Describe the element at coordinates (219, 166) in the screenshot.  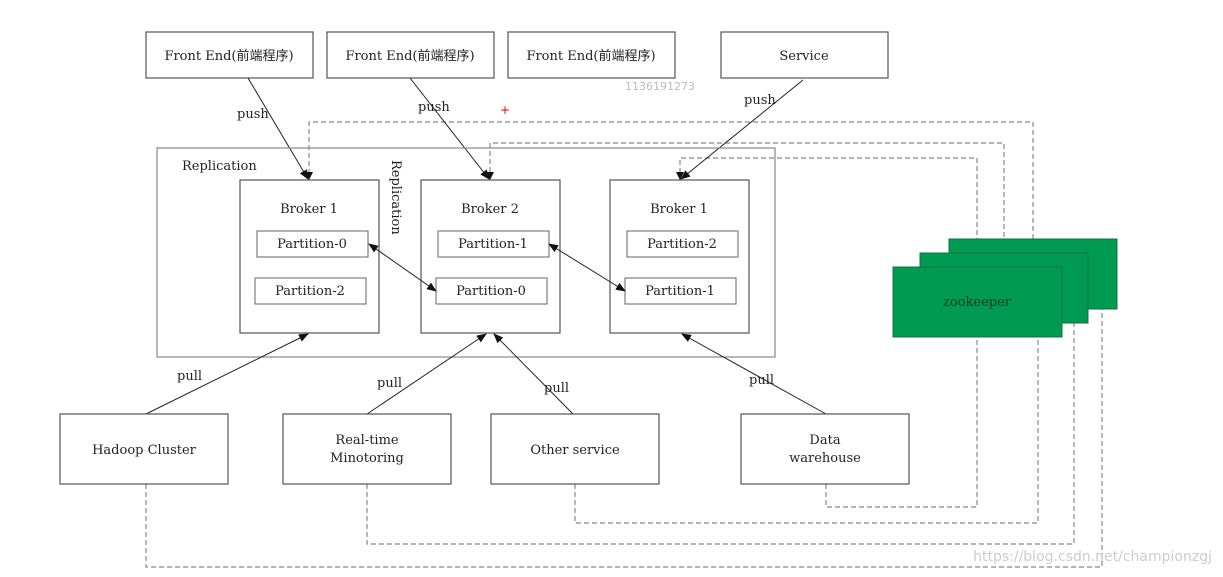
I see `replication-label: Replication` at that location.